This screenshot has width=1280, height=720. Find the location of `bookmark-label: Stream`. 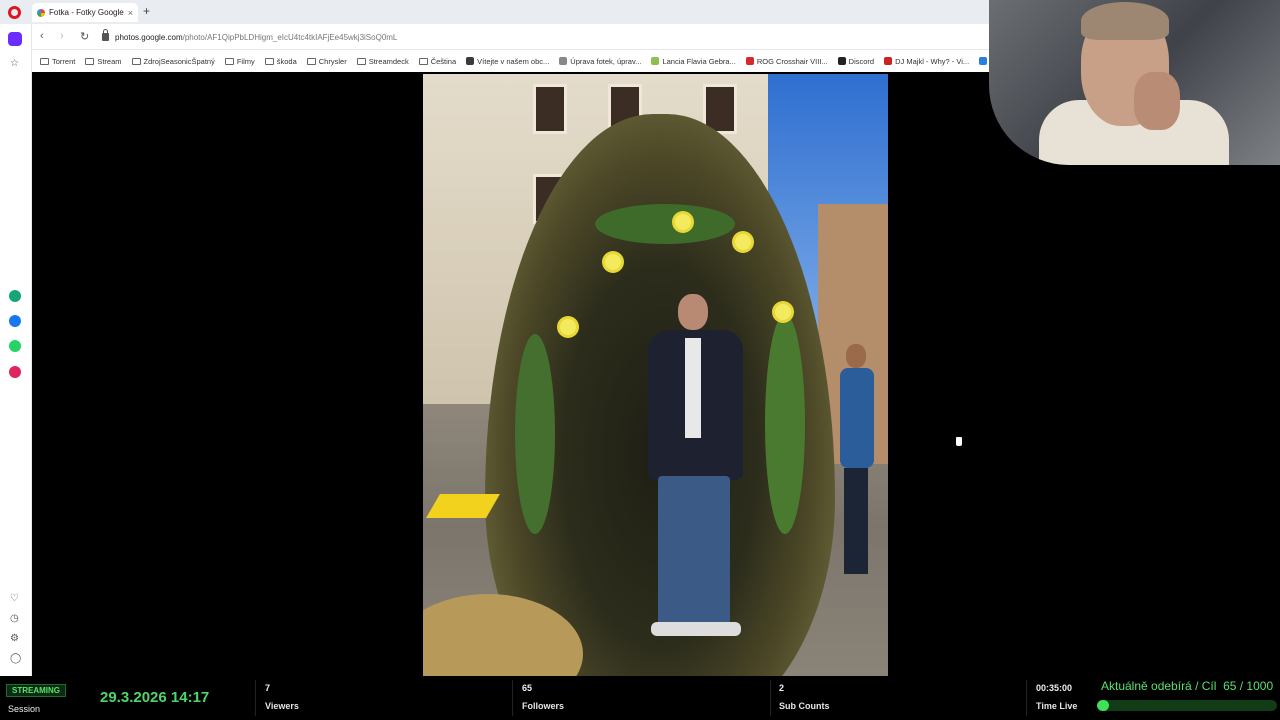

bookmark-label: Stream is located at coordinates (109, 61).